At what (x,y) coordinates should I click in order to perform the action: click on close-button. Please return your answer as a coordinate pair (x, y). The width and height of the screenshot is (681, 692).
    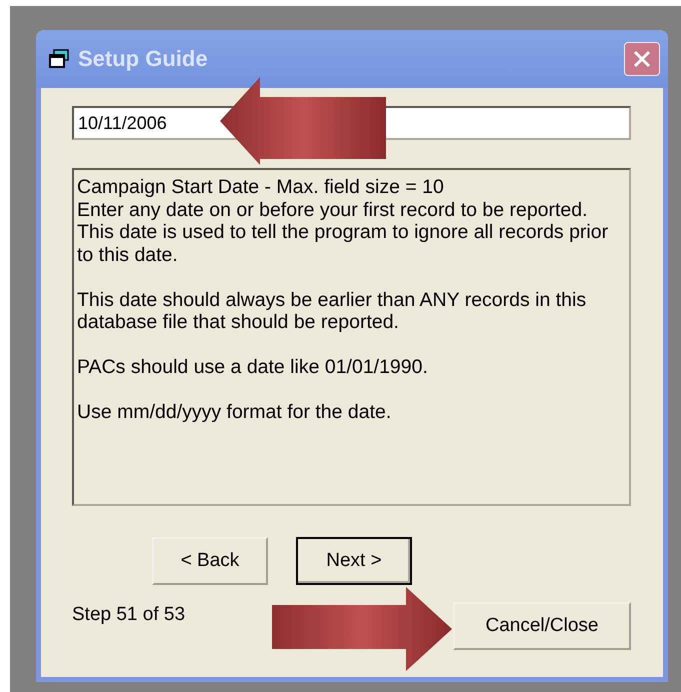
    Looking at the image, I should click on (642, 59).